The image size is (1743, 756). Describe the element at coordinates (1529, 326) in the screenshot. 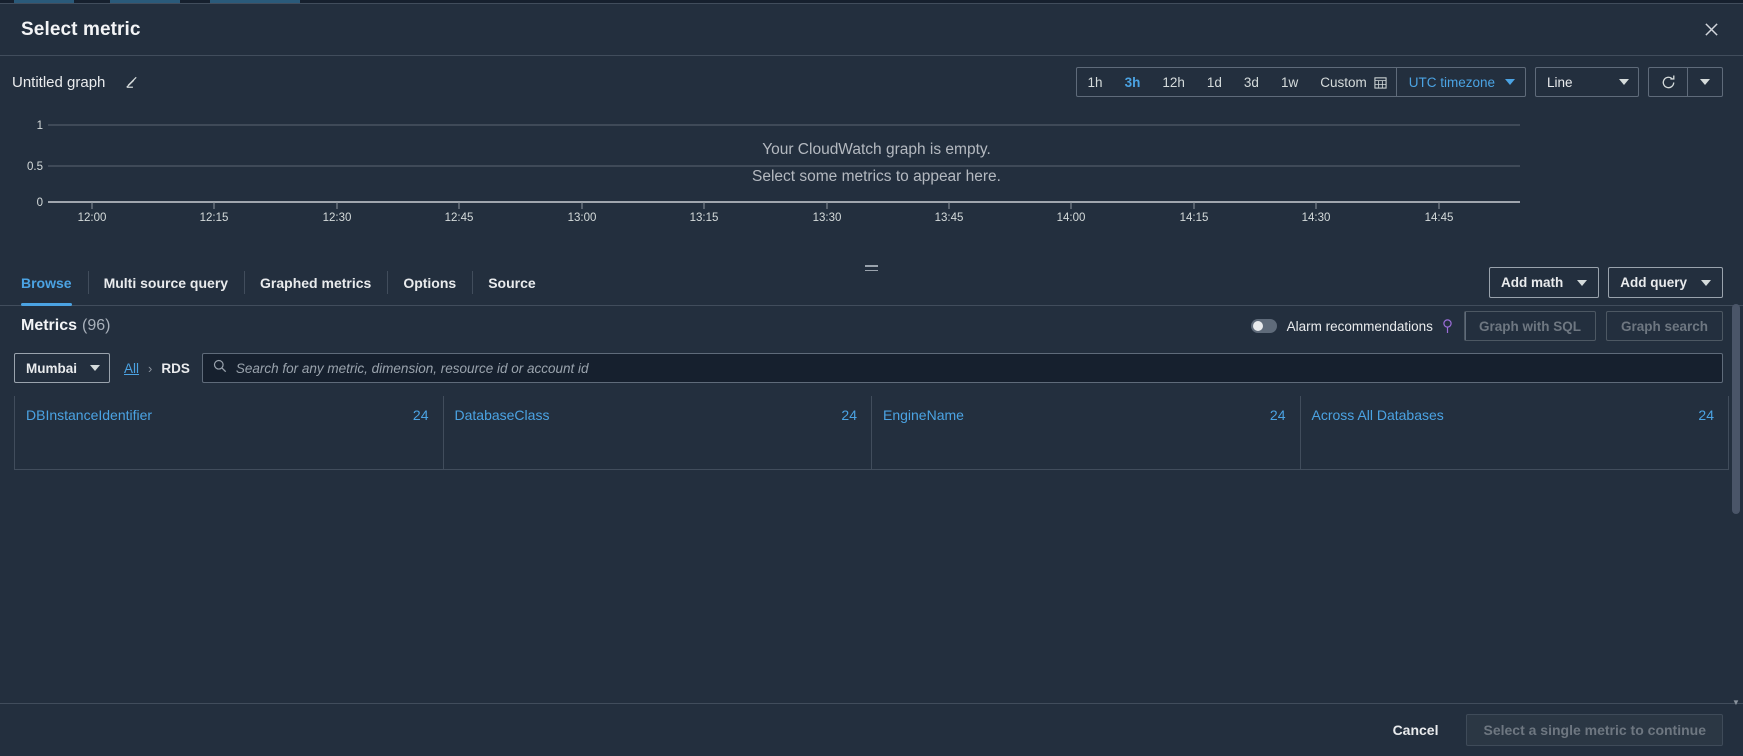

I see `graph-with-sql-button: Graph with SQL` at that location.